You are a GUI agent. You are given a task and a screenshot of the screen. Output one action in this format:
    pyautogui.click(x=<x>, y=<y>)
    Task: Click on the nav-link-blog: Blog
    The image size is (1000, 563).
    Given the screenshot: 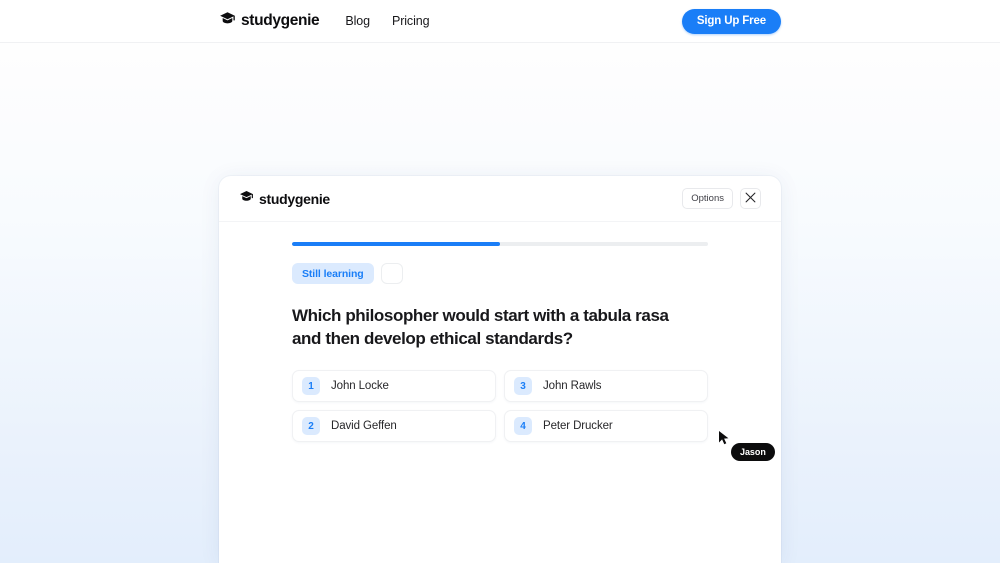 What is the action you would take?
    pyautogui.click(x=357, y=21)
    